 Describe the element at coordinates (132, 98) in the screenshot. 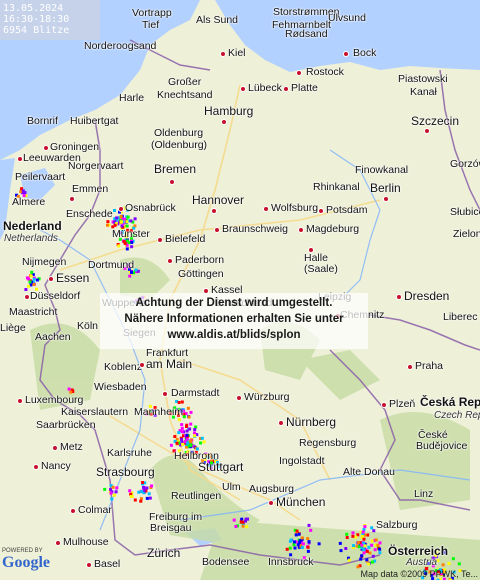

I see `city-label: Harle` at that location.